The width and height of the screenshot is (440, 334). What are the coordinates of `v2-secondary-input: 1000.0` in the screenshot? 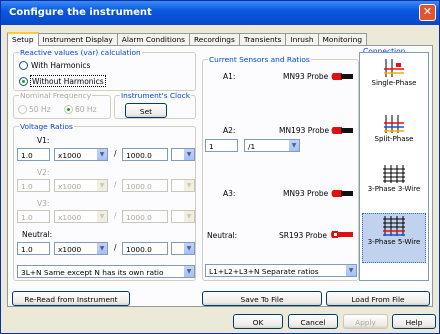 It's located at (145, 185).